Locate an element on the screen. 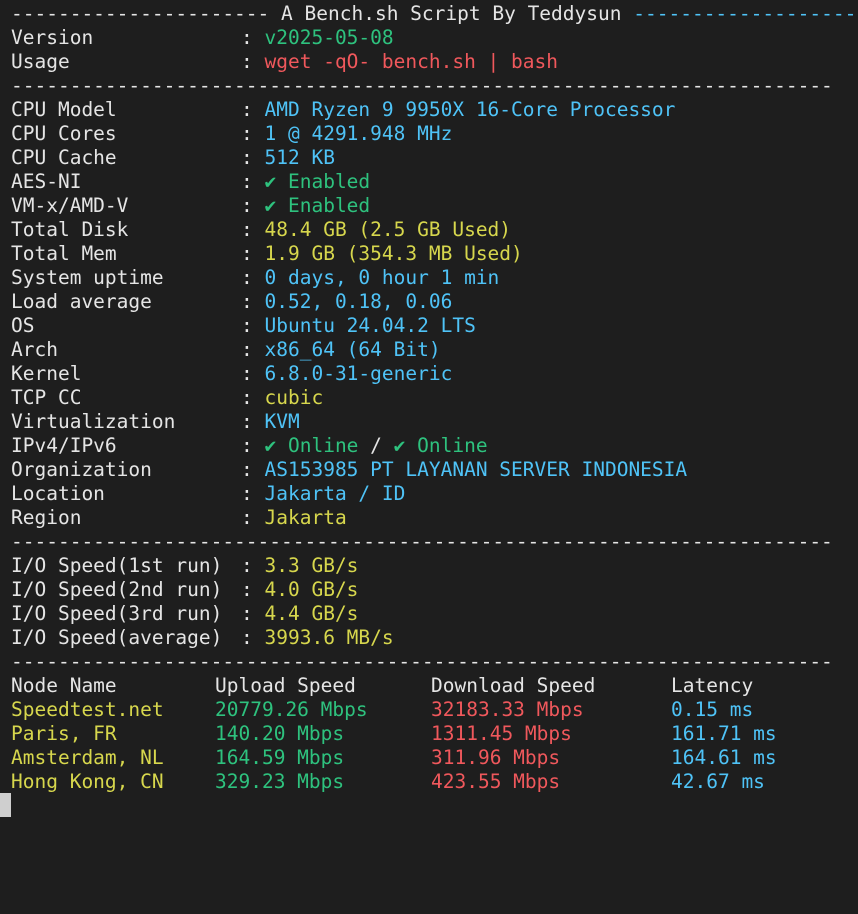  info-key: Region is located at coordinates (46, 517).